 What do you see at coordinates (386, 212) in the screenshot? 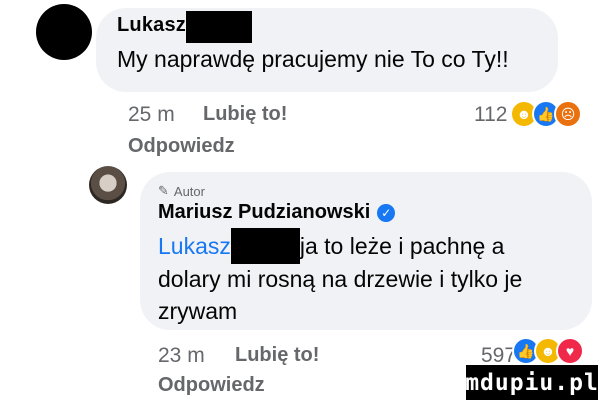
I see `verified-badge-icon: ✓` at bounding box center [386, 212].